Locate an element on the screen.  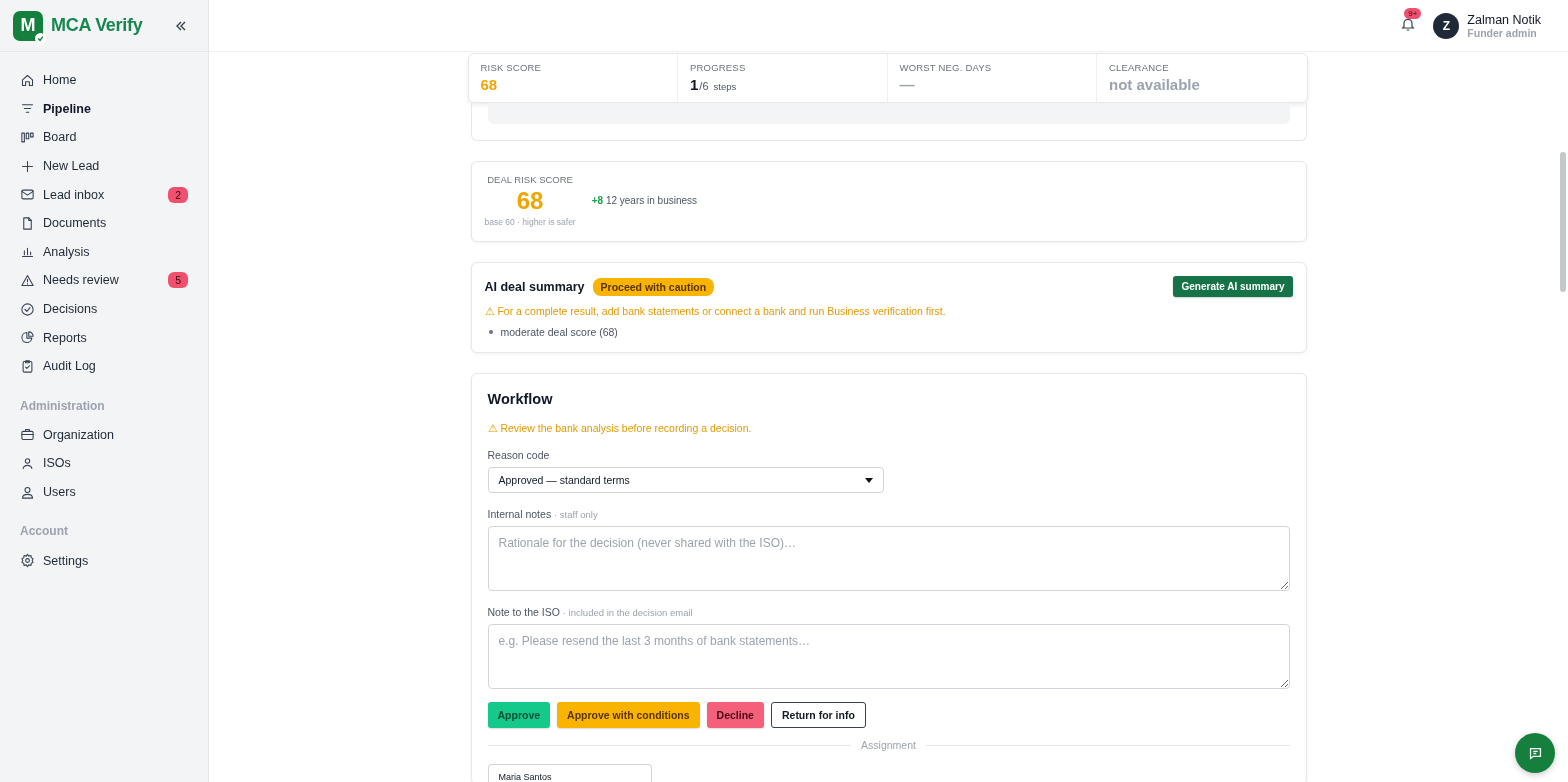
user-name: Zalman Notik is located at coordinates (1504, 19).